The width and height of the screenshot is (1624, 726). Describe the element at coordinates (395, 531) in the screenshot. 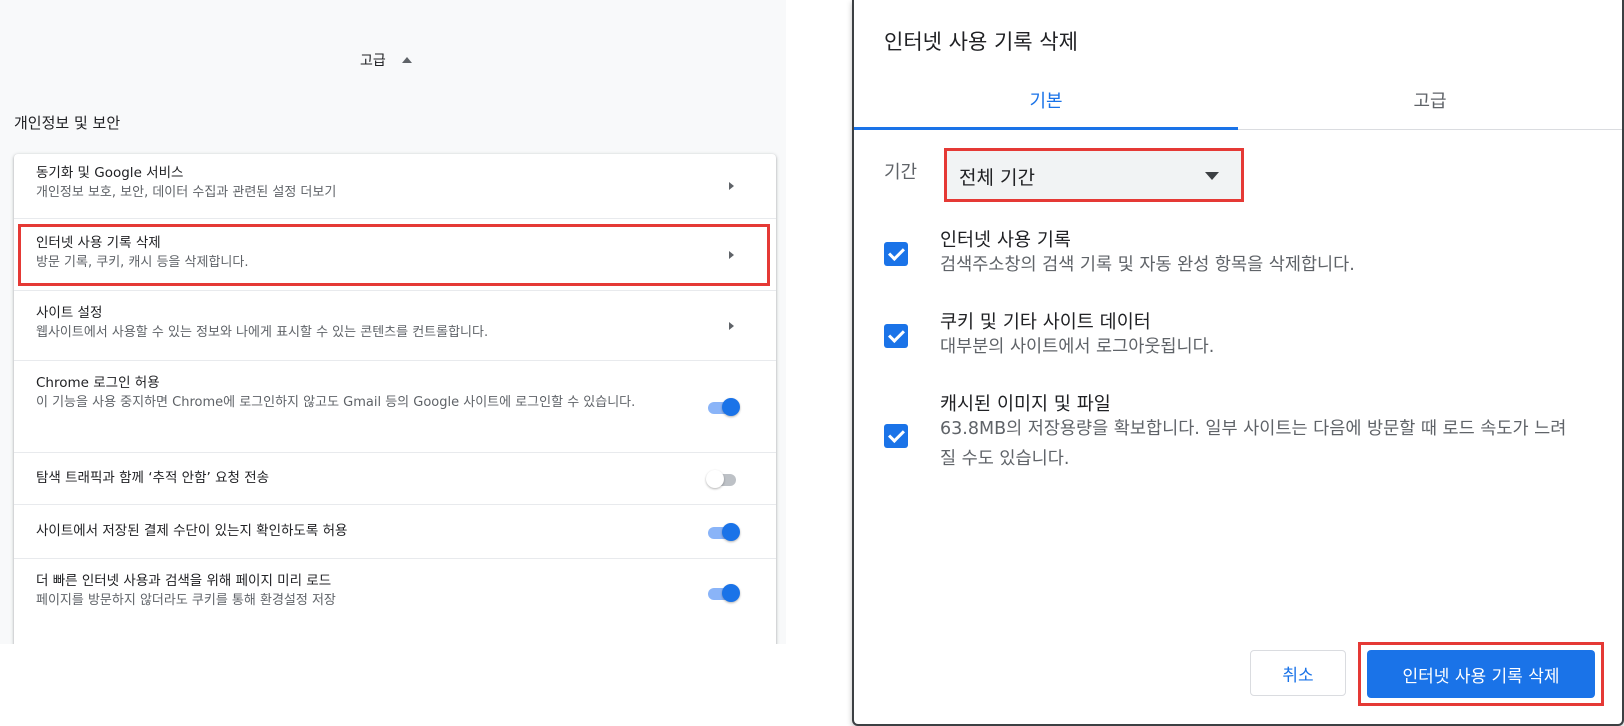

I see `row-payment-methods: 사이트에서 저장된 결제 수단이 있는지 확인하도록 허용` at that location.